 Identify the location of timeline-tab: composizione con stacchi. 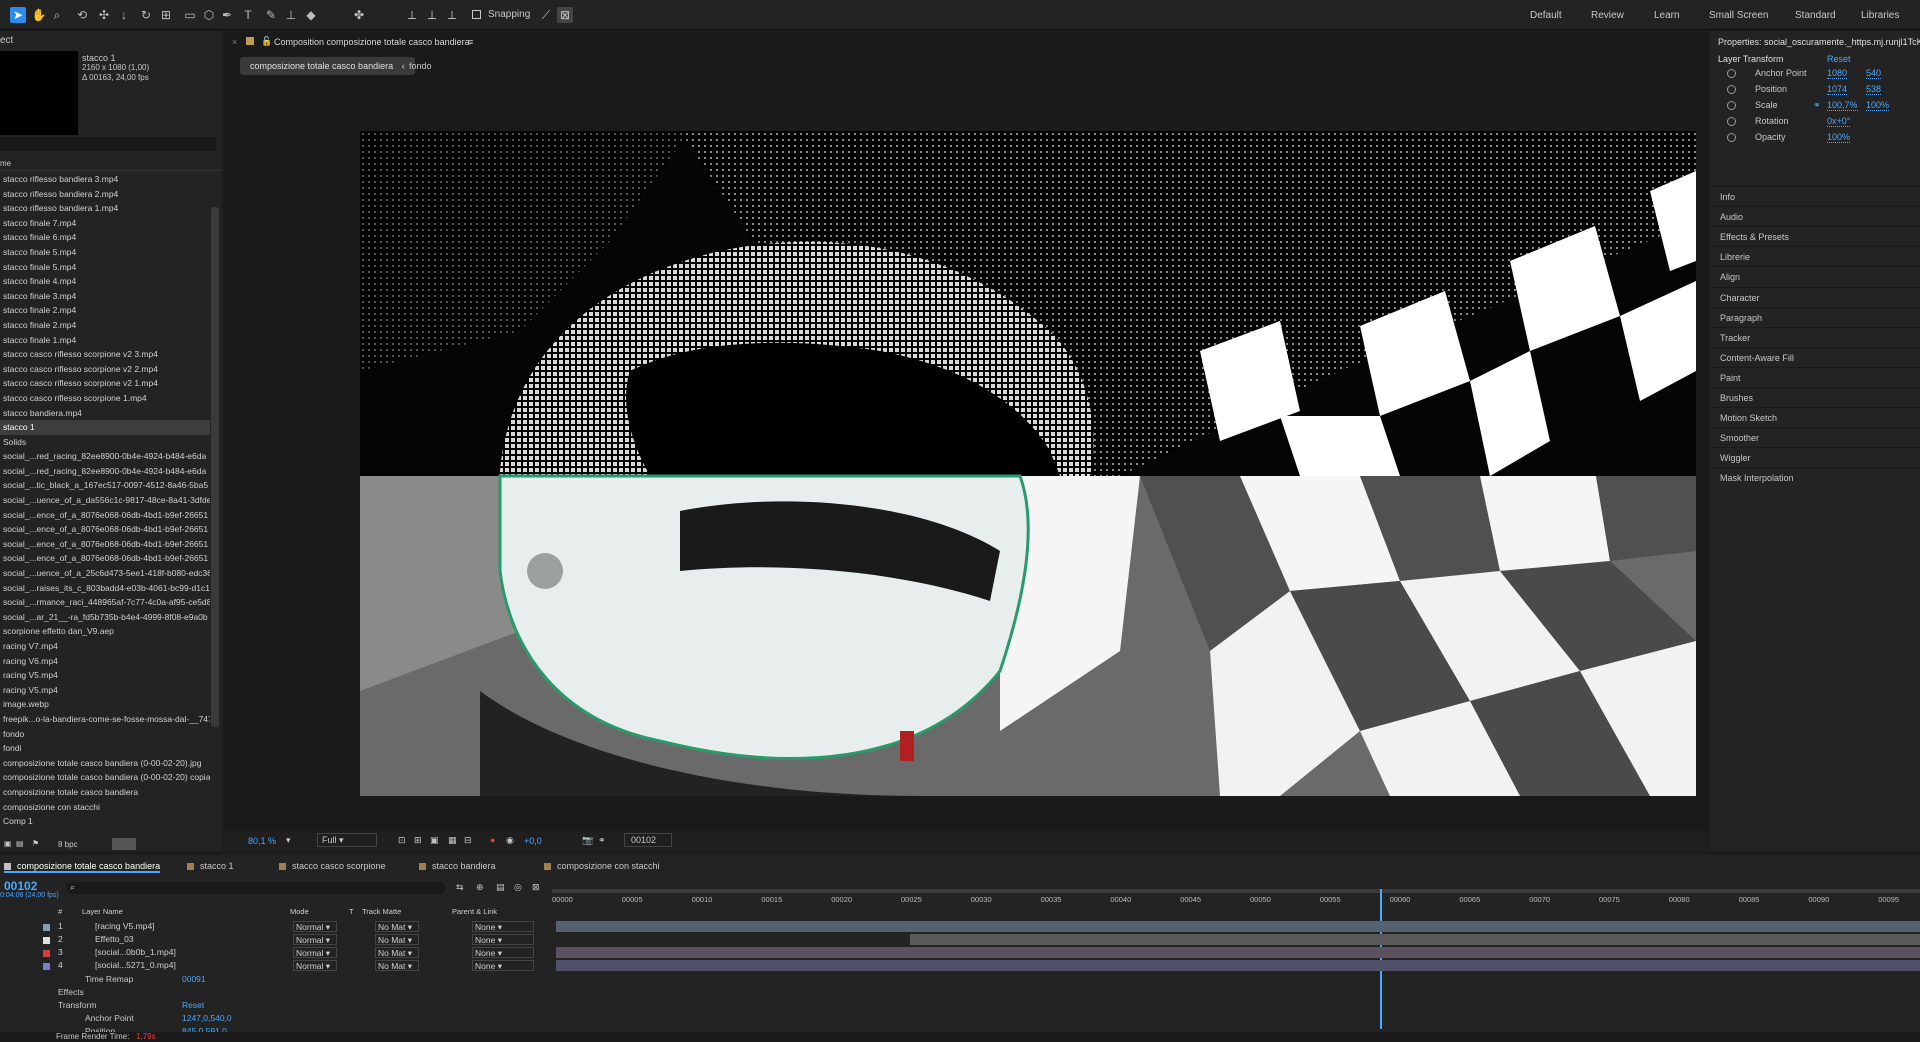
(602, 866).